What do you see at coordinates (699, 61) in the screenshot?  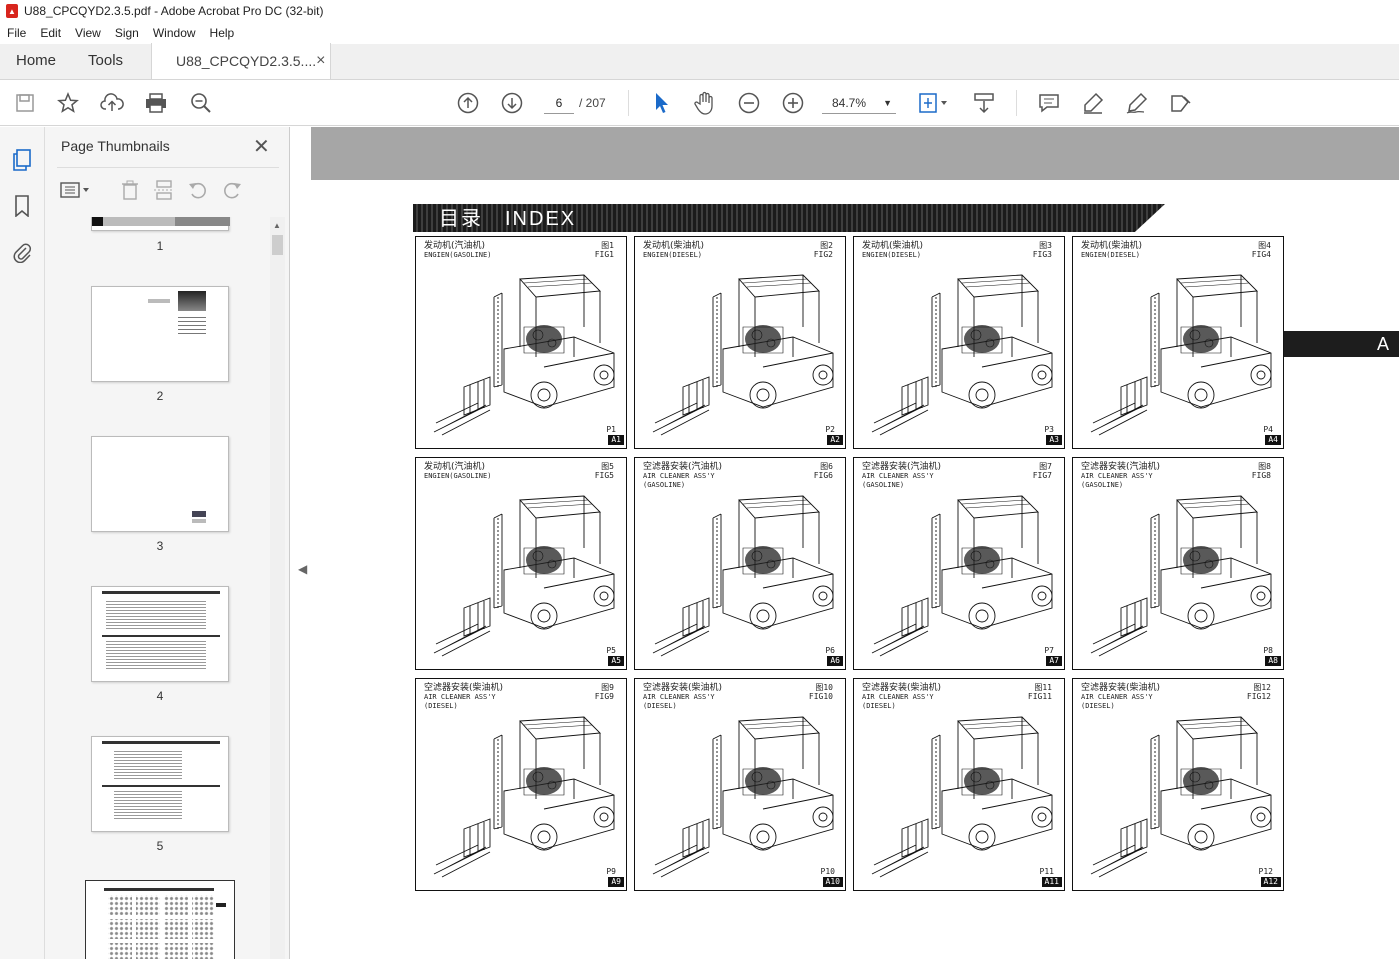 I see `tab-bar: Home Tools U88_CPCQYD2.3.5.... ×` at bounding box center [699, 61].